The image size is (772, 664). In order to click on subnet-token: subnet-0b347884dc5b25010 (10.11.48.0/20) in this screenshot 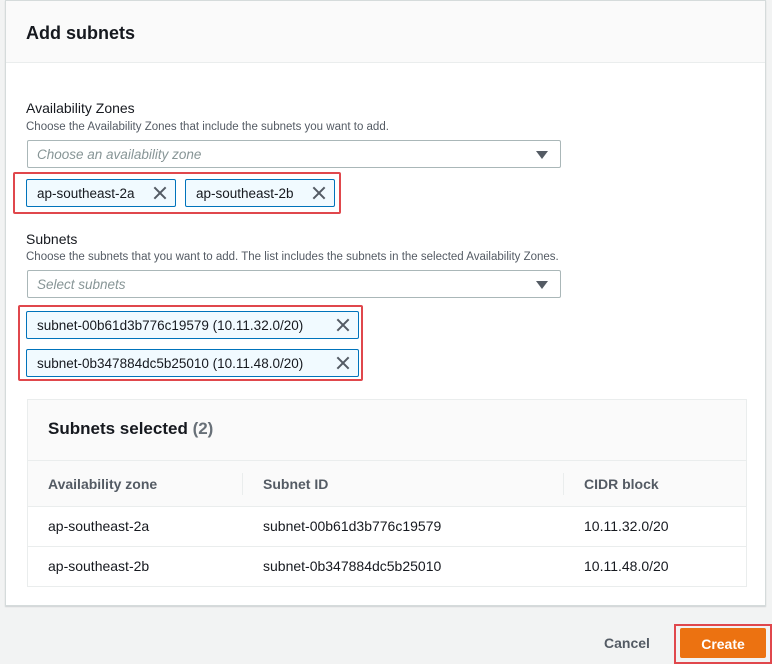, I will do `click(192, 363)`.